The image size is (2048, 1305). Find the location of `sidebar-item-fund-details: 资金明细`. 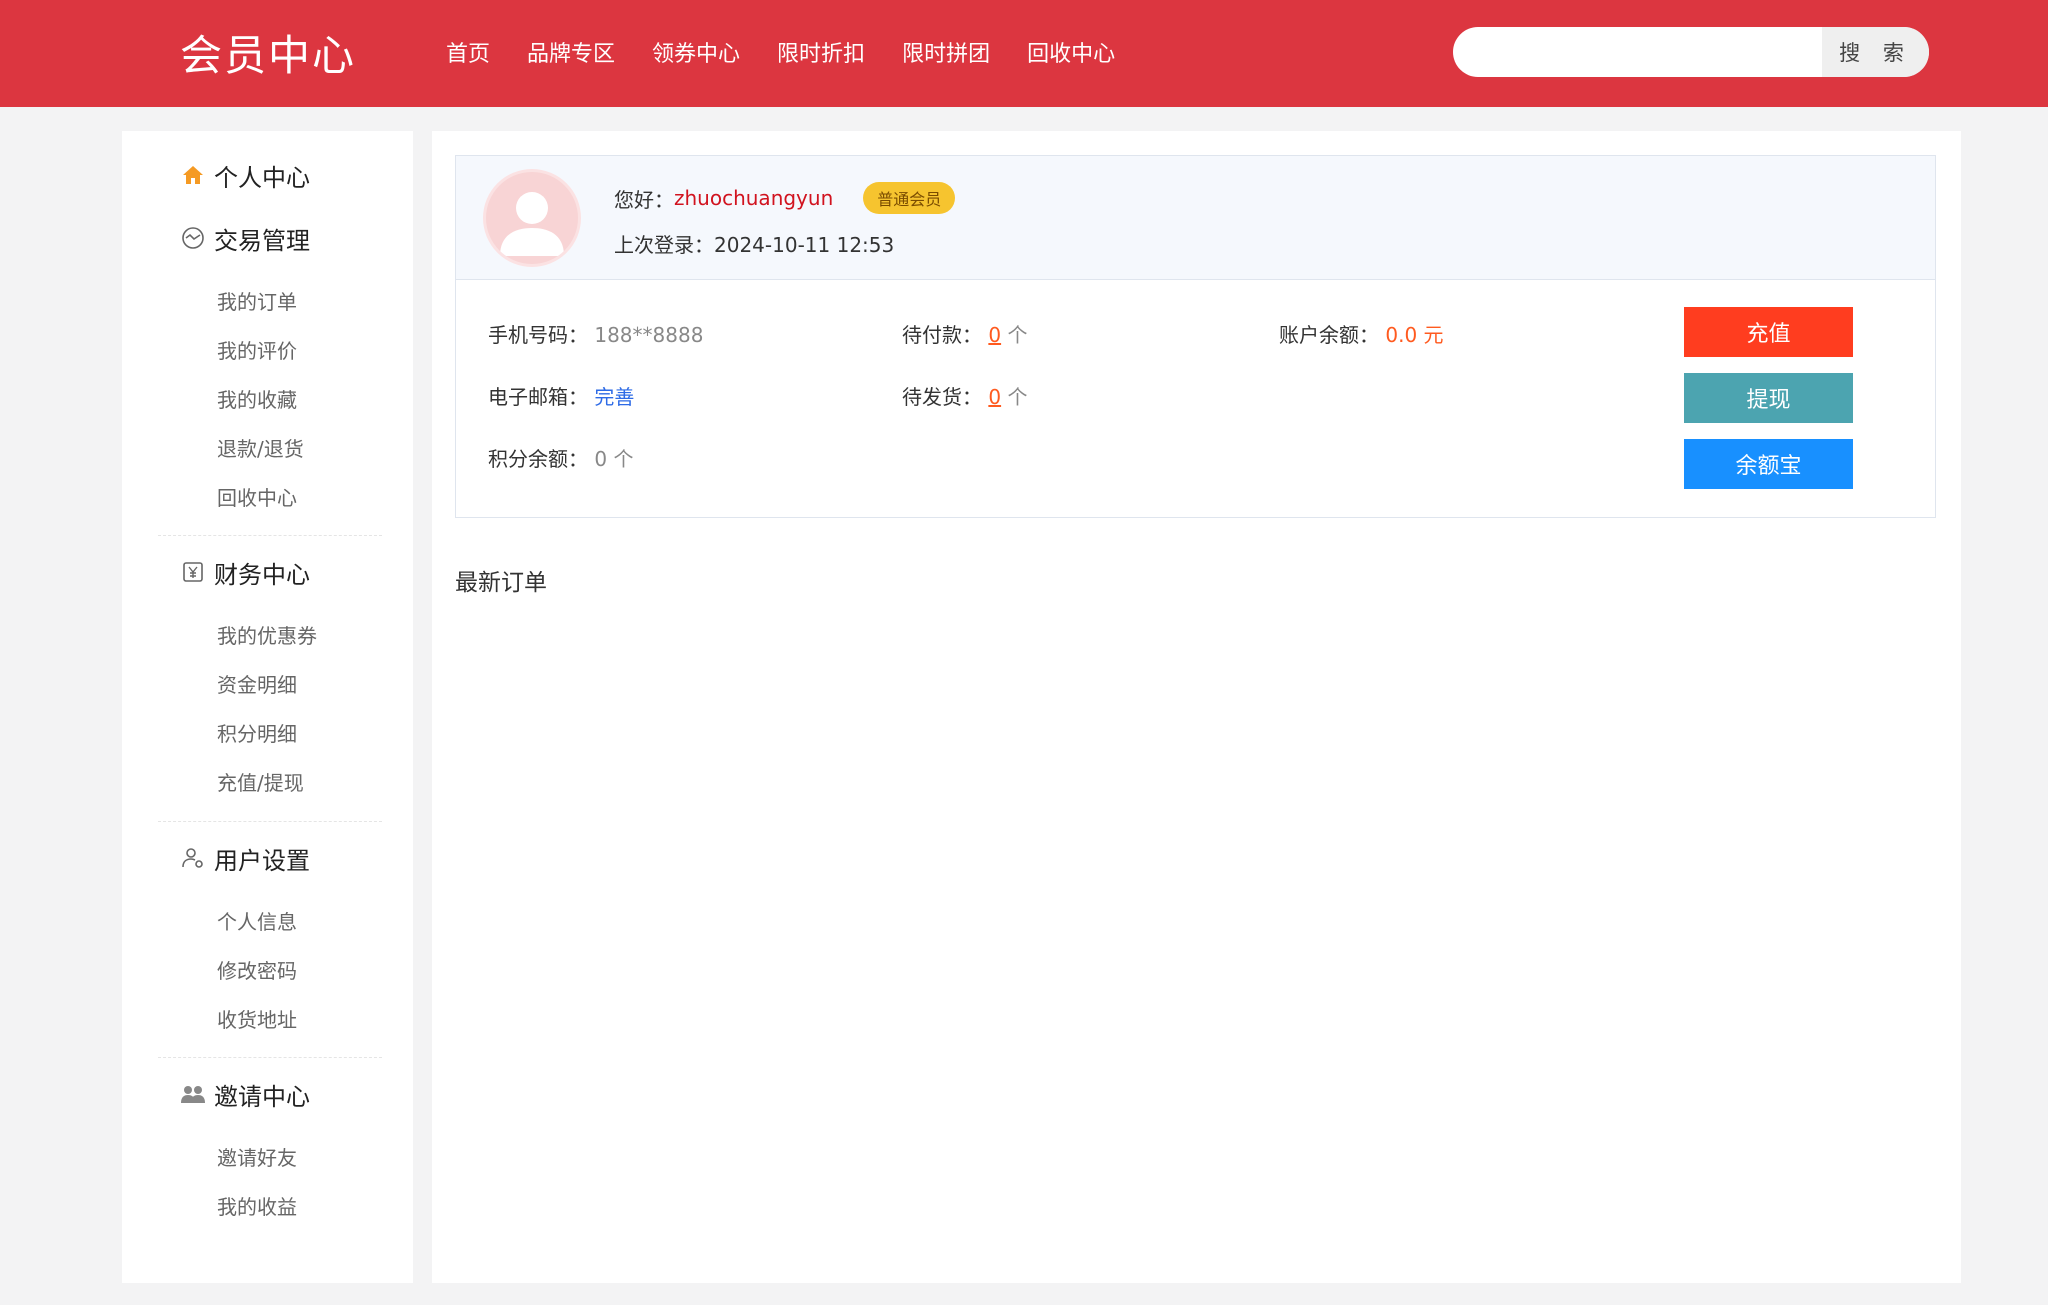

sidebar-item-fund-details: 资金明细 is located at coordinates (257, 683).